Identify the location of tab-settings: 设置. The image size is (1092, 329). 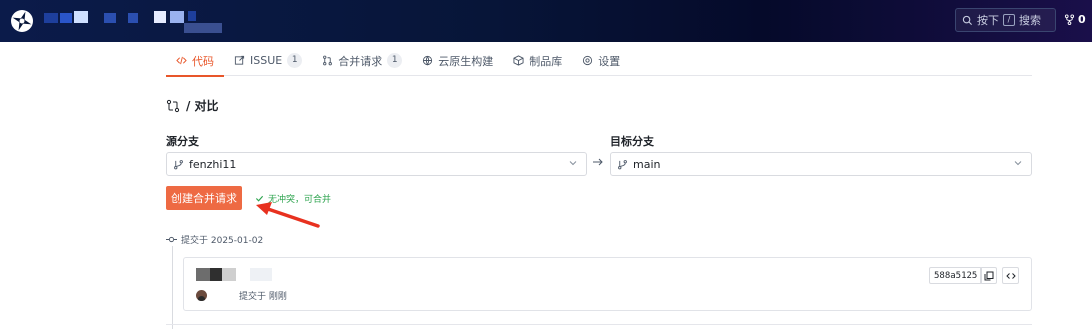
(601, 61).